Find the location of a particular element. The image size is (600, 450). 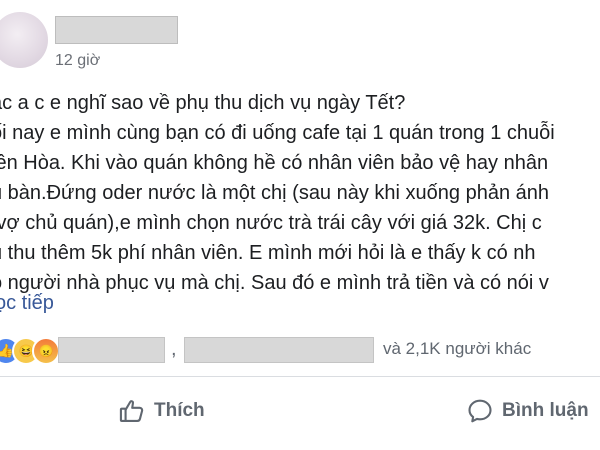

author-name-redacted is located at coordinates (116, 30).